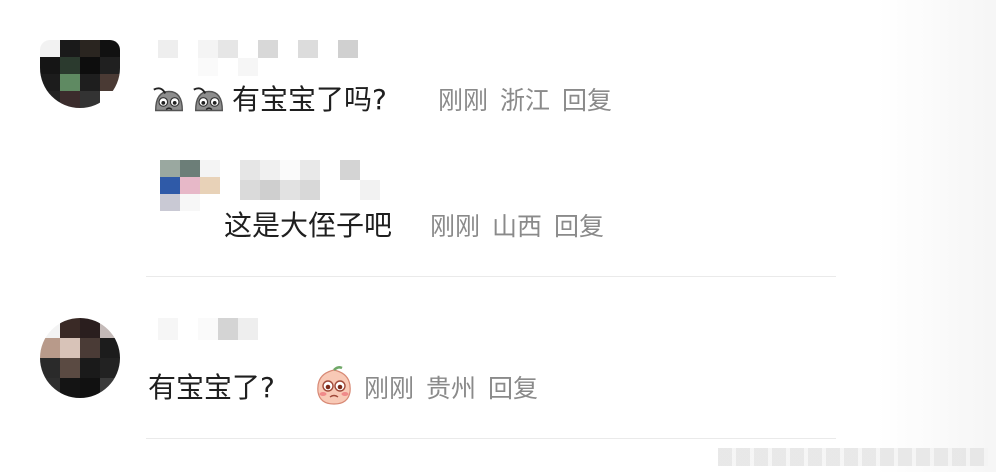 The width and height of the screenshot is (996, 472). Describe the element at coordinates (525, 100) in the screenshot. I see `comment-location: 浙江` at that location.